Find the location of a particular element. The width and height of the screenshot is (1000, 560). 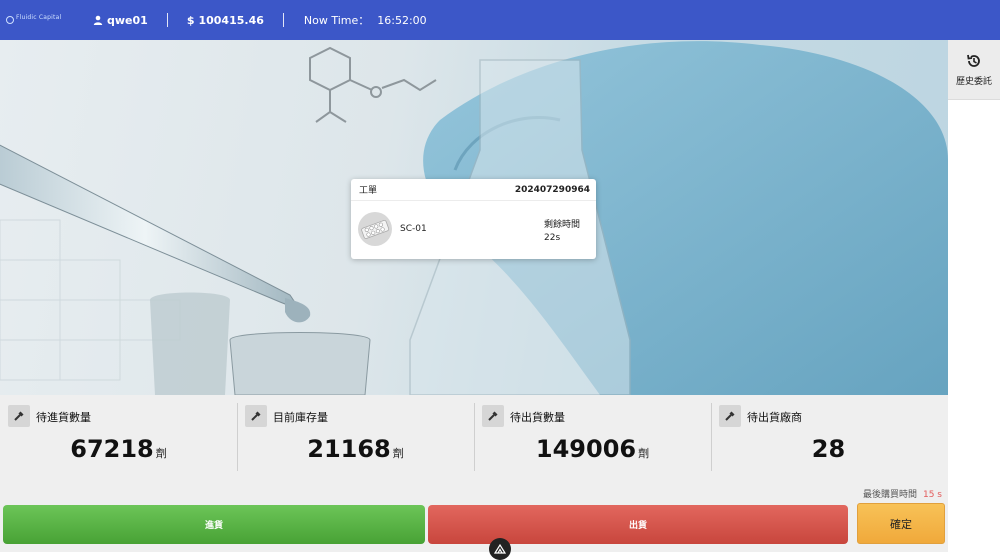

right-side-panel is located at coordinates (974, 296).